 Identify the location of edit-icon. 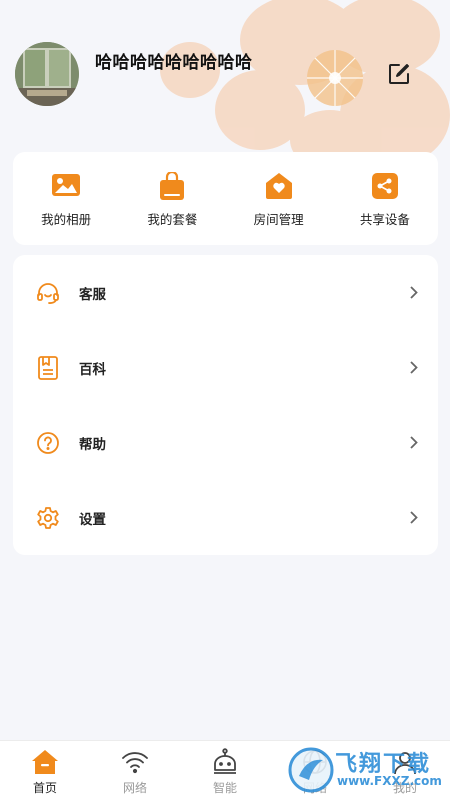
(399, 74).